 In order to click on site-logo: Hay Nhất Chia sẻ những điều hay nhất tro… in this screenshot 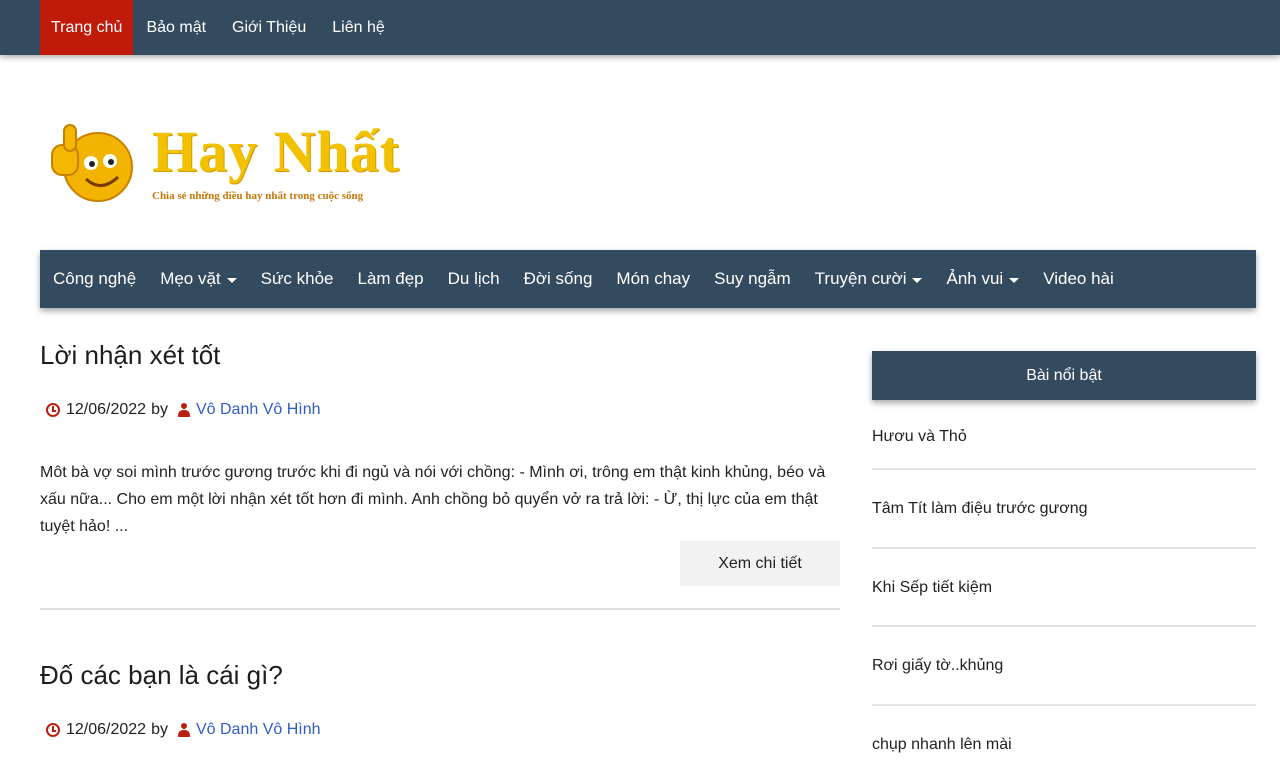, I will do `click(246, 165)`.